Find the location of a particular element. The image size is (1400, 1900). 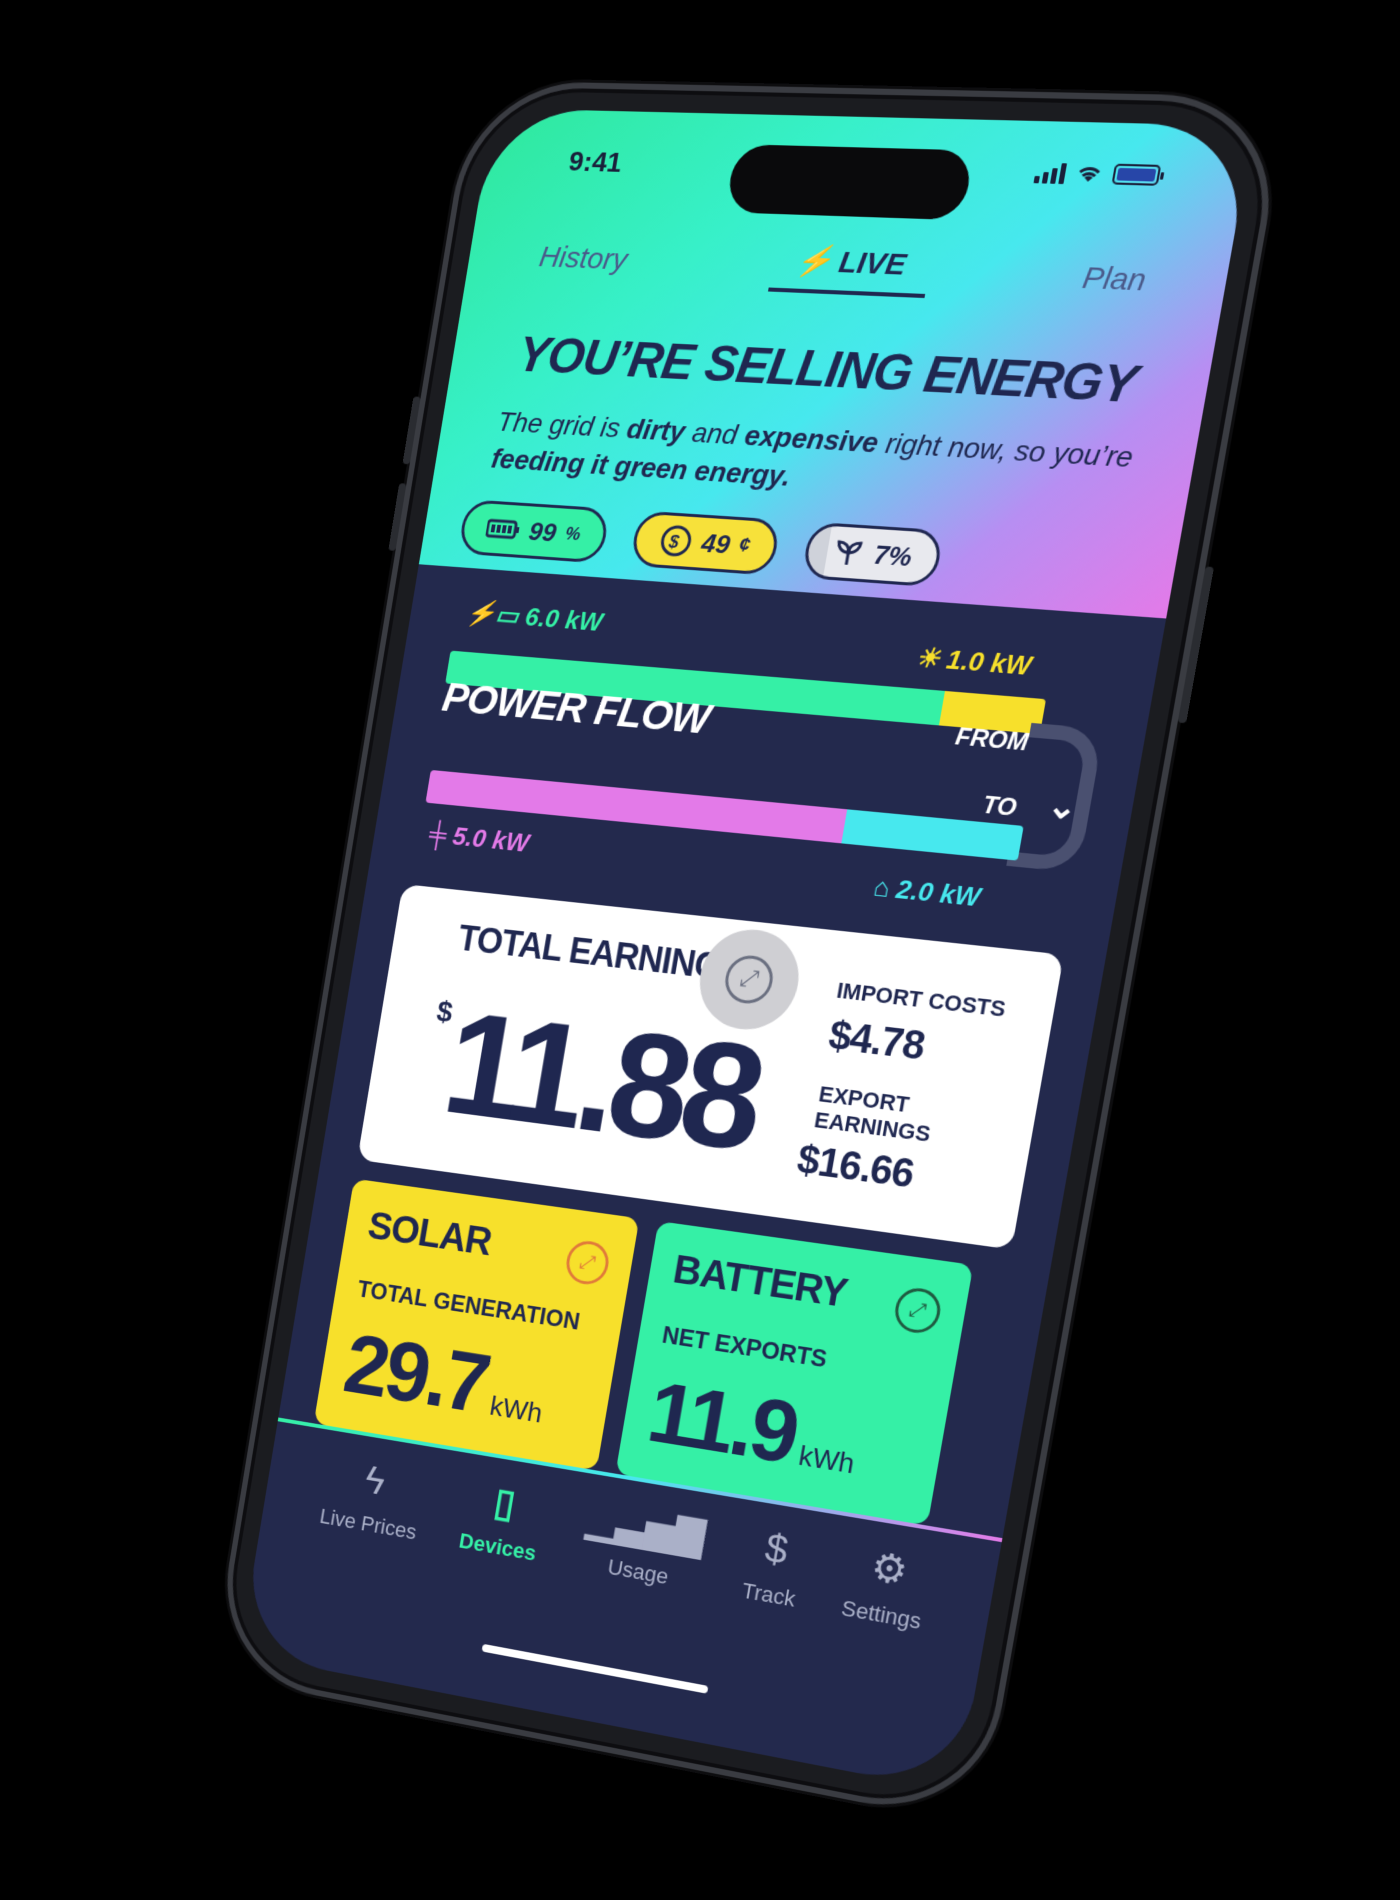

price-chip: $ 49 ¢ is located at coordinates (705, 542).